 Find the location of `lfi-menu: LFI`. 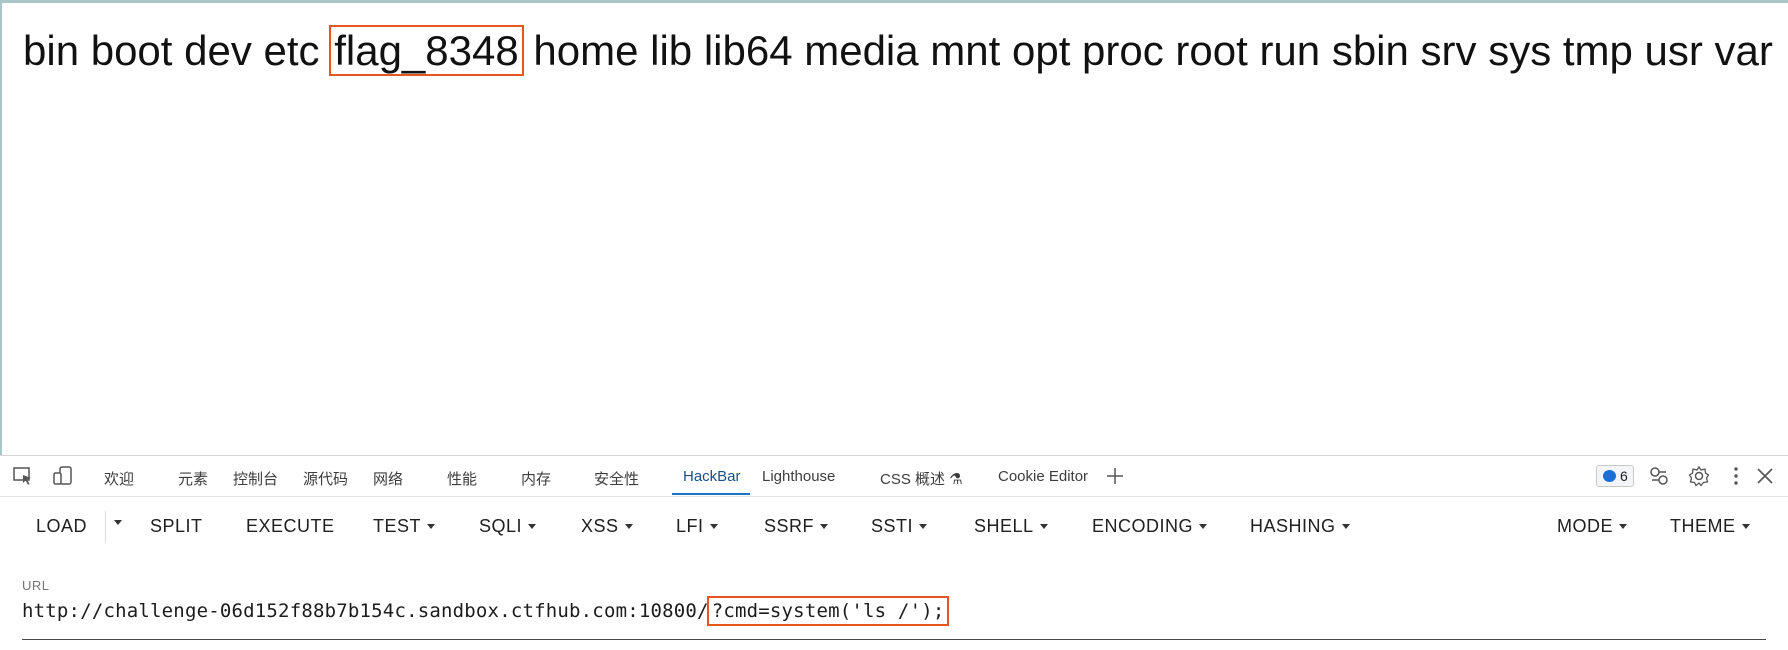

lfi-menu: LFI is located at coordinates (697, 526).